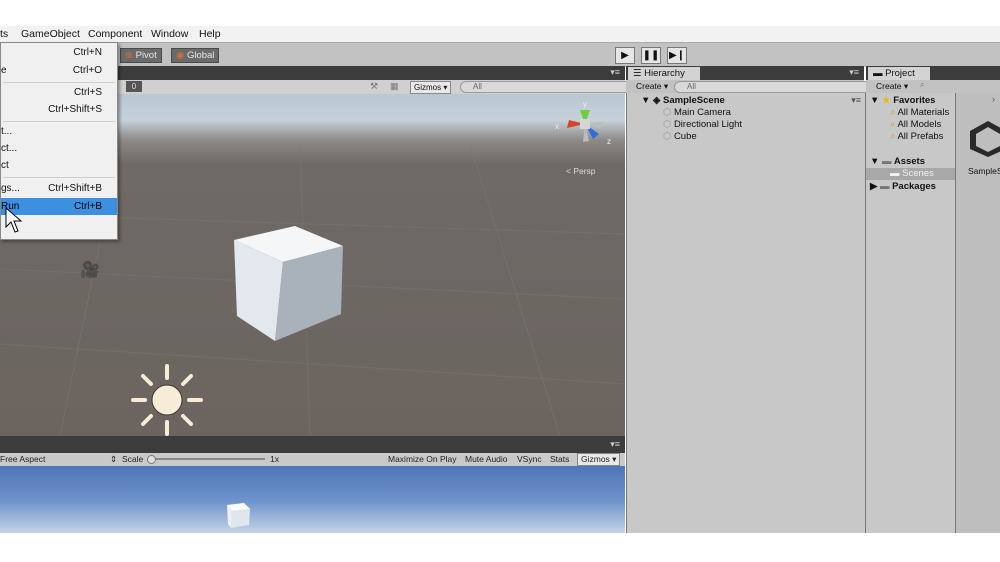 The height and width of the screenshot is (562, 1000). I want to click on file-menu-build-settings: gs... Ctrl+Shift+B, so click(59, 188).